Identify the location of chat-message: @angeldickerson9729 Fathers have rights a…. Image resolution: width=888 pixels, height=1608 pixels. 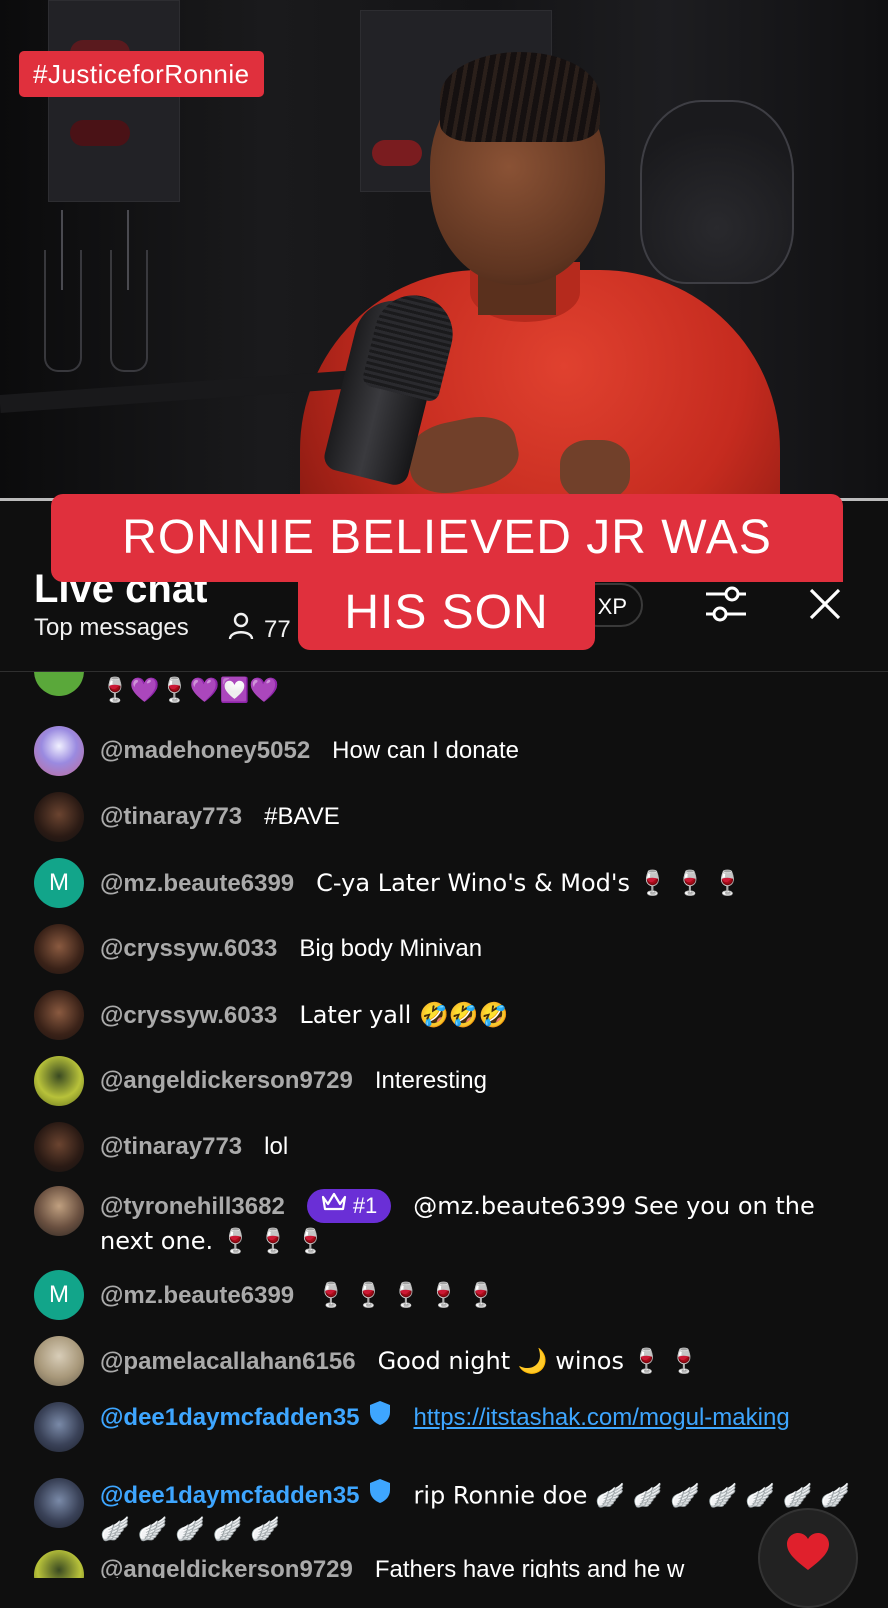
(444, 1564).